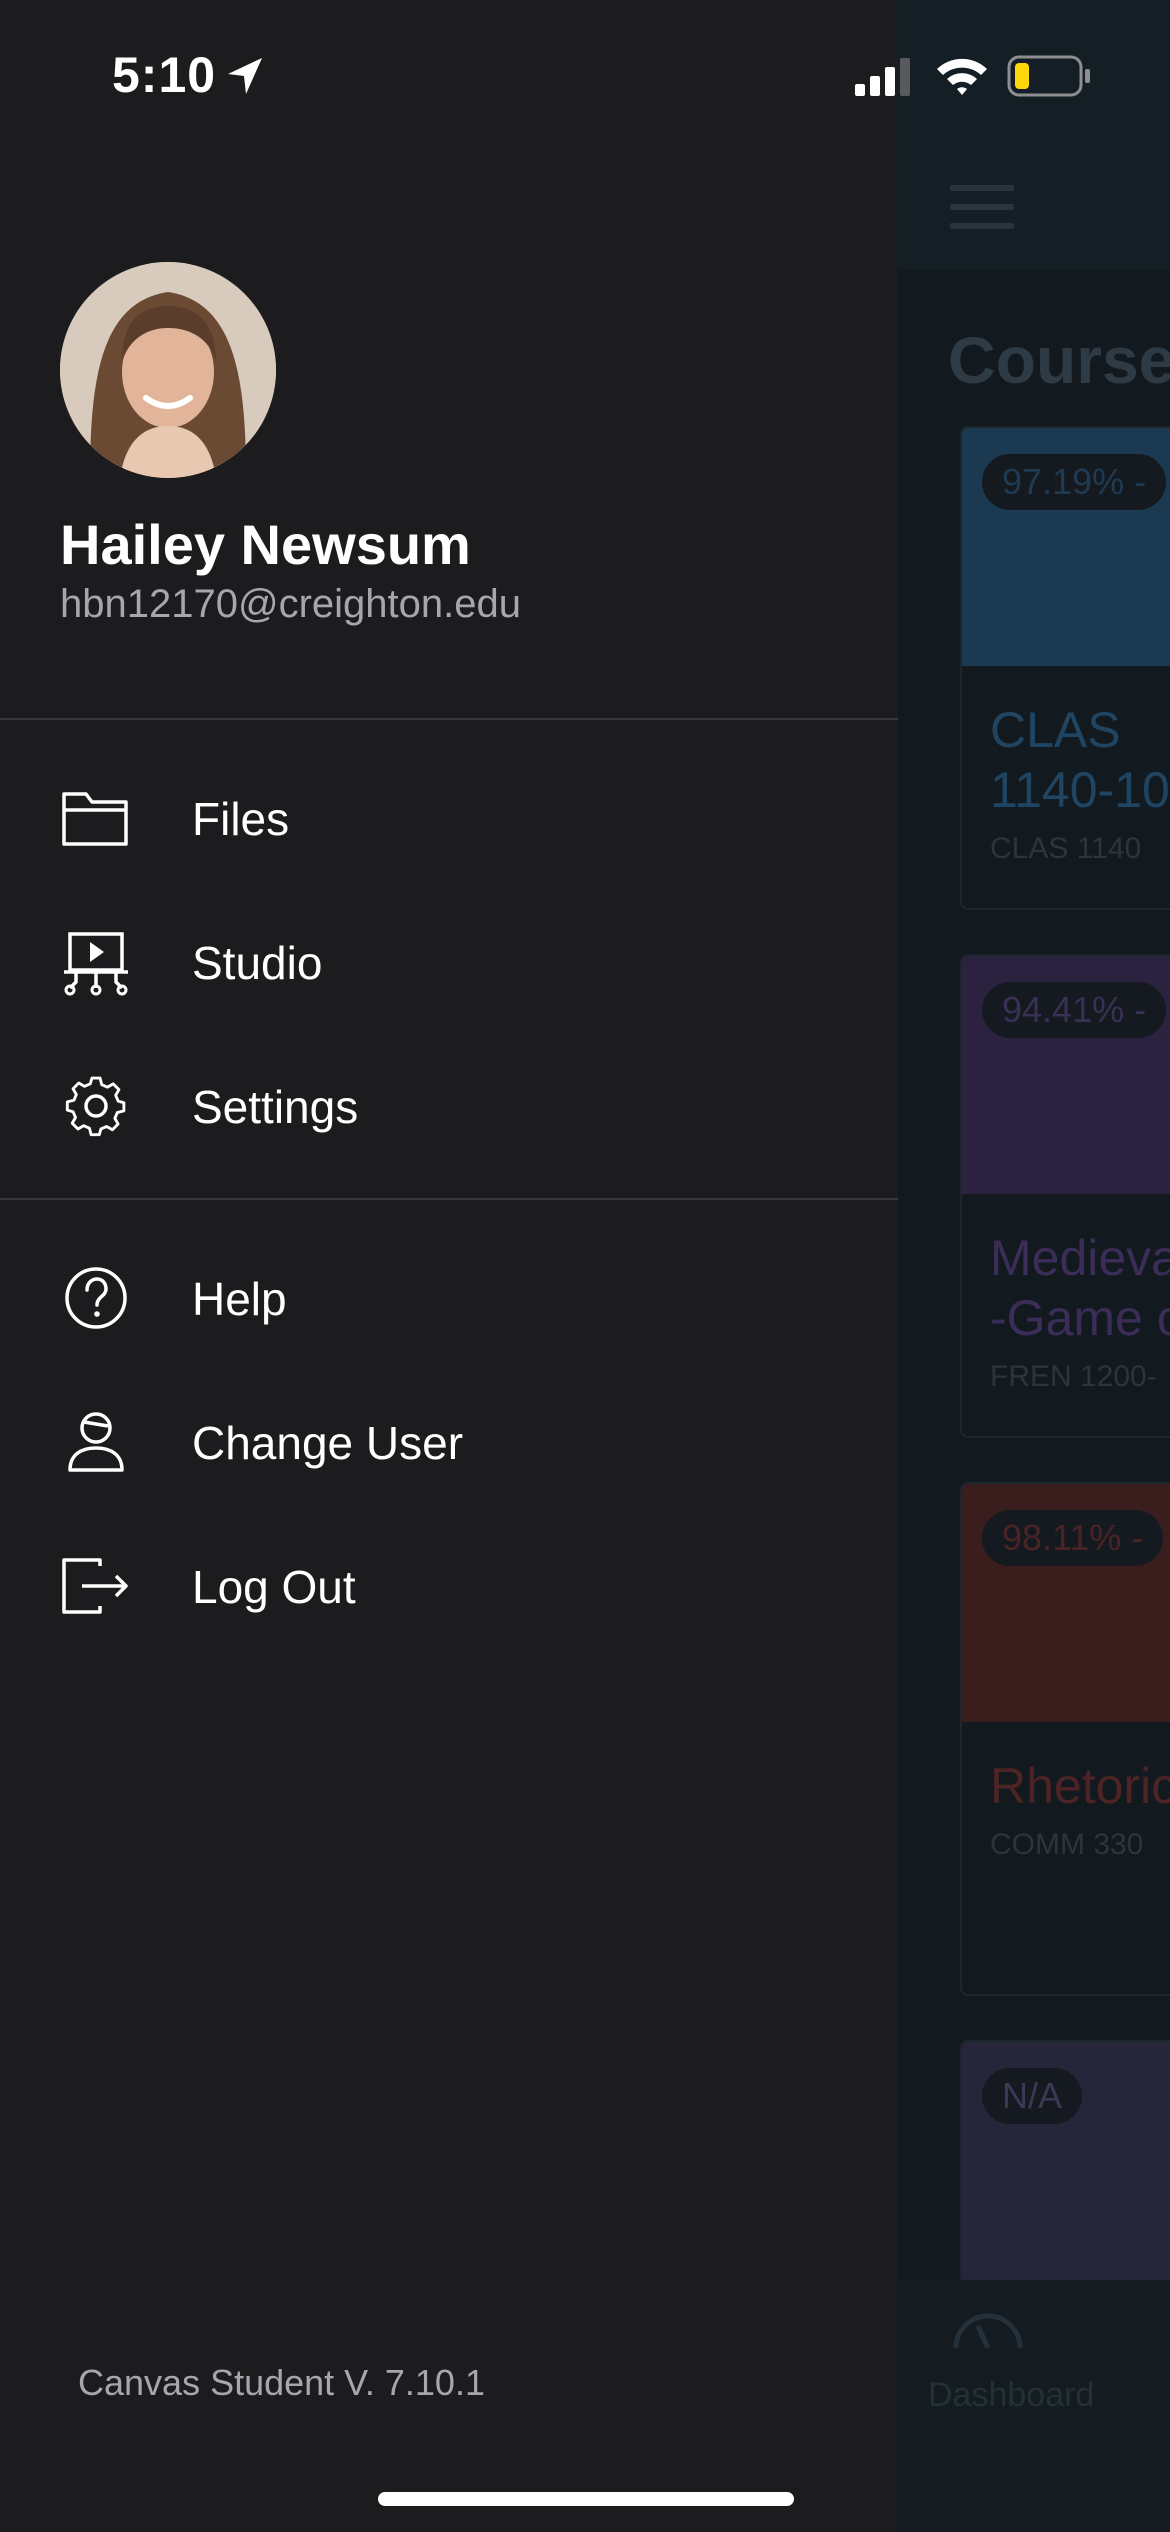 The width and height of the screenshot is (1170, 2532). I want to click on folder-icon, so click(95, 819).